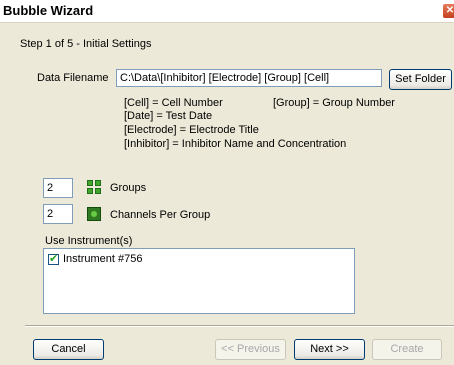  Describe the element at coordinates (103, 259) in the screenshot. I see `instrument-label: Instrument #756` at that location.